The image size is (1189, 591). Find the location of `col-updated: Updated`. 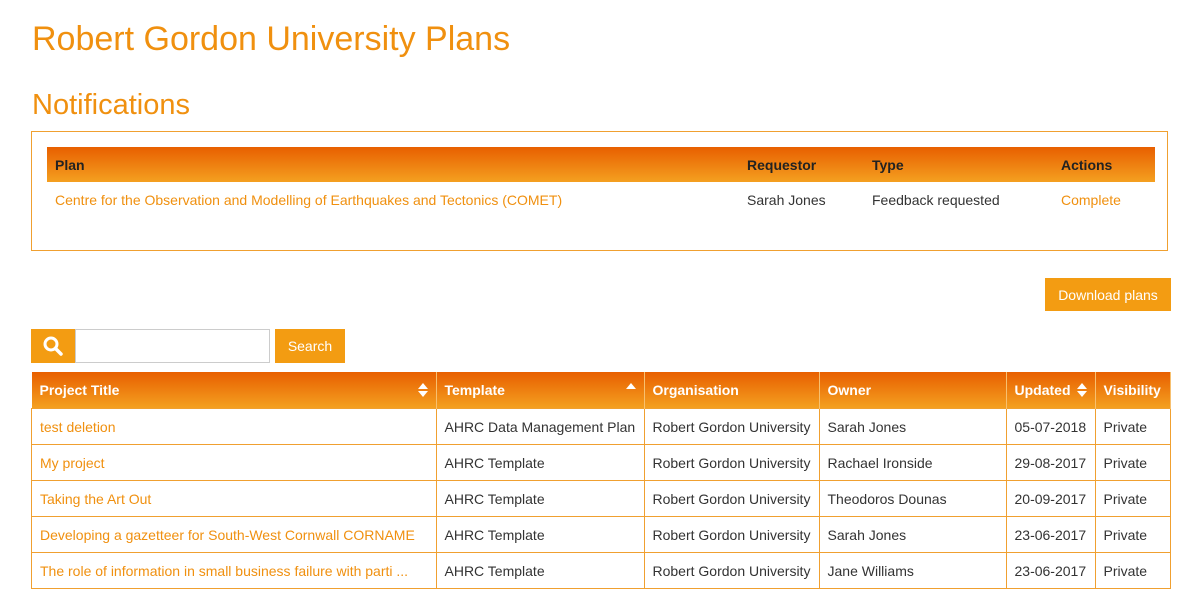

col-updated: Updated is located at coordinates (1051, 390).